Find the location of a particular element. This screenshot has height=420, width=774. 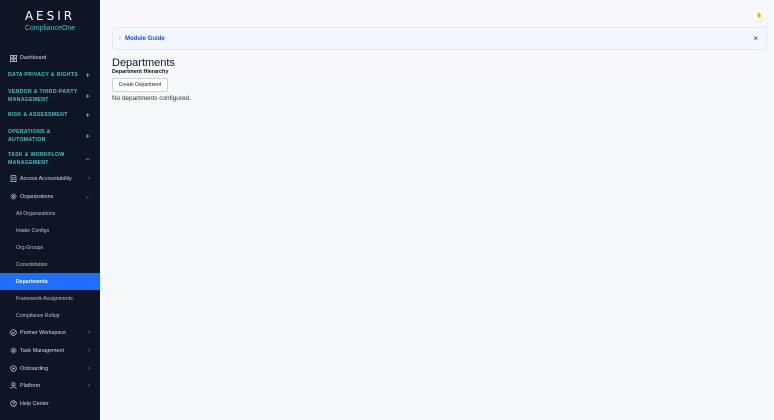

help-circle-icon is located at coordinates (13, 404).